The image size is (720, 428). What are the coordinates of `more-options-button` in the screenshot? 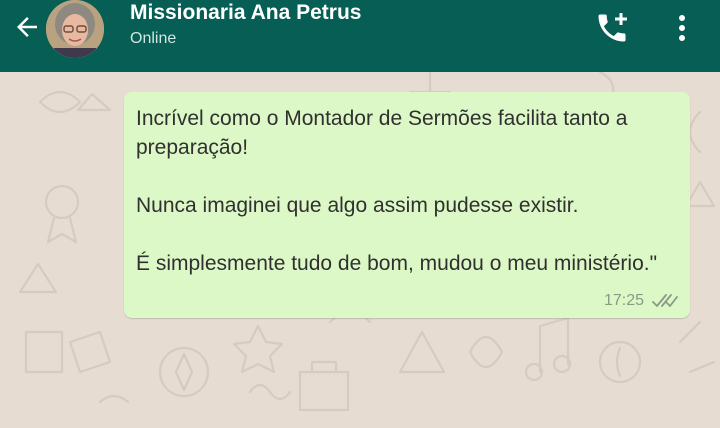 It's located at (682, 28).